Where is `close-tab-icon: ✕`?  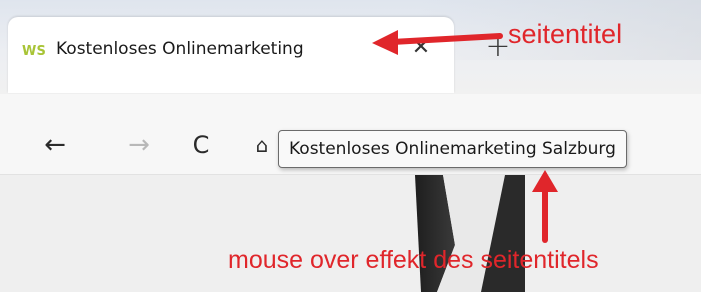 close-tab-icon: ✕ is located at coordinates (421, 48).